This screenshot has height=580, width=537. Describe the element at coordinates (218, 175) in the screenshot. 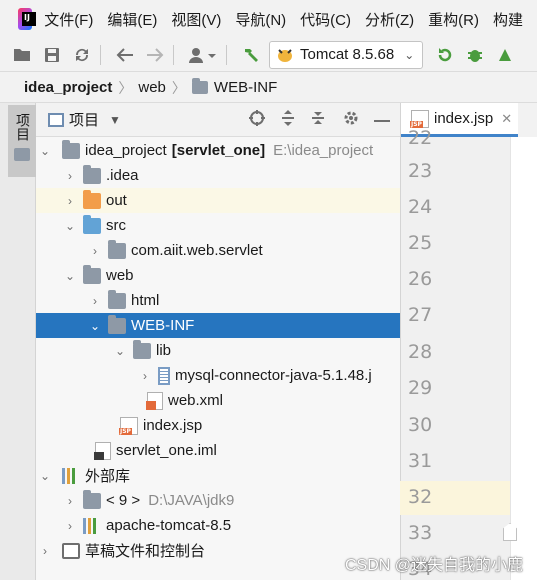

I see `tree-item-idea: › .idea` at that location.